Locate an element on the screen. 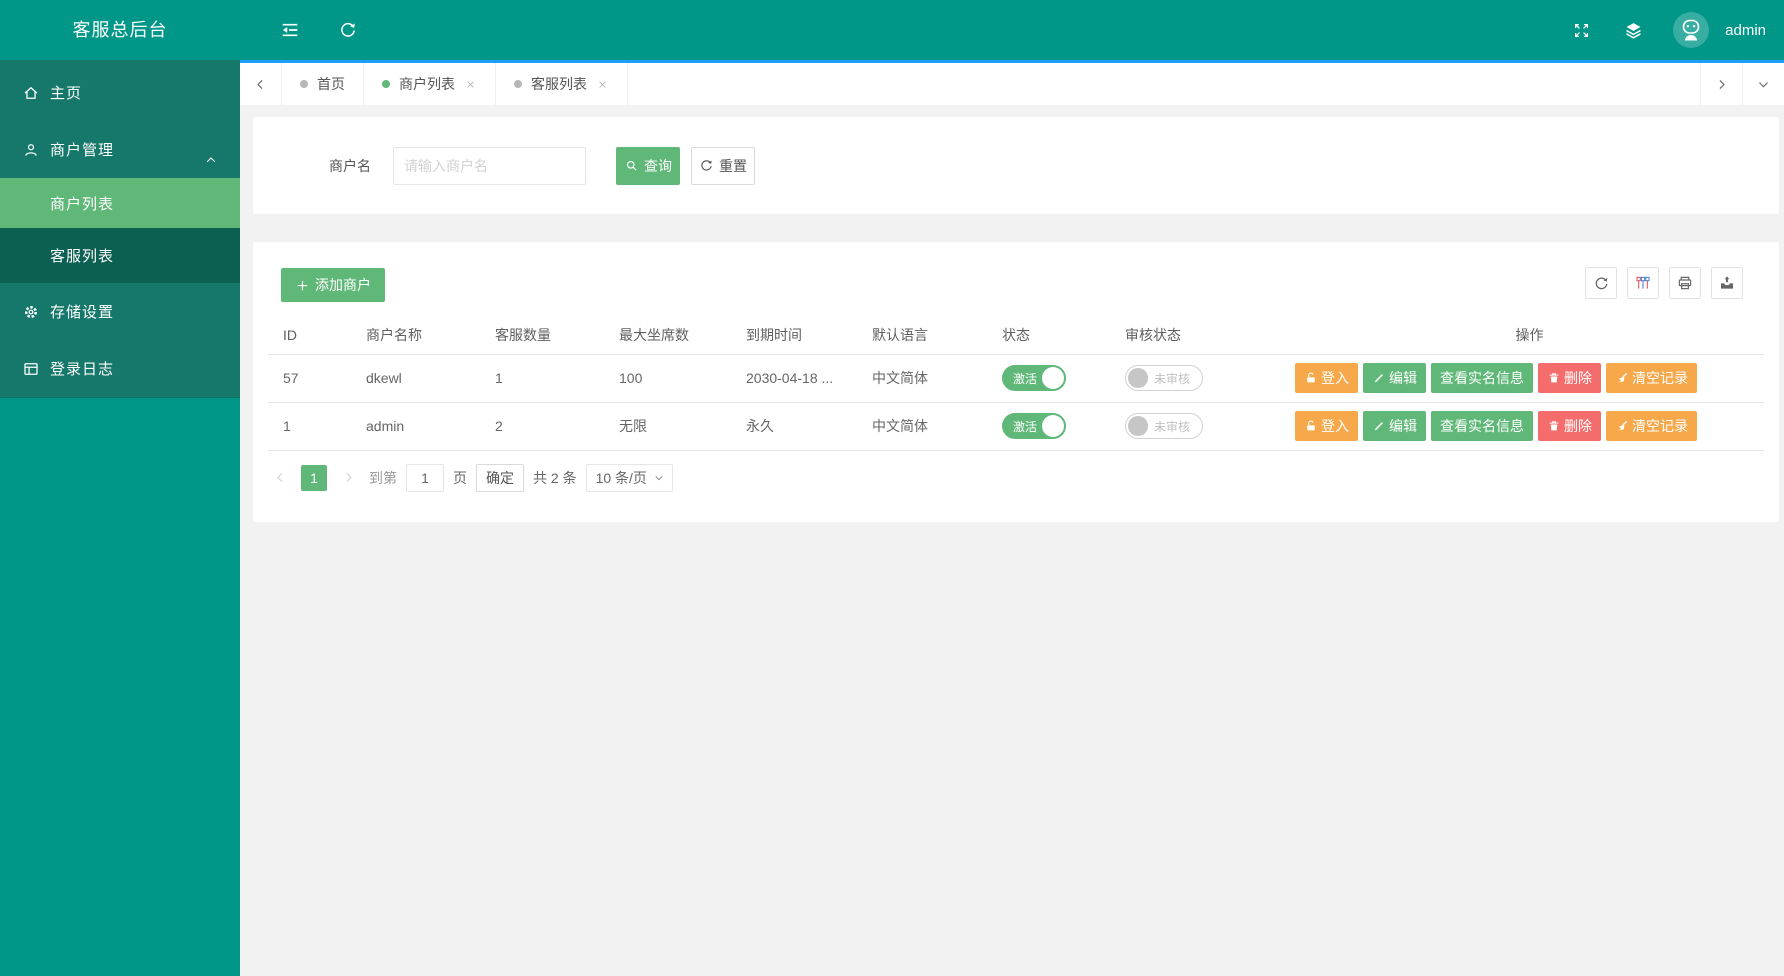 Image resolution: width=1784 pixels, height=976 pixels. fullscreen-button is located at coordinates (1581, 30).